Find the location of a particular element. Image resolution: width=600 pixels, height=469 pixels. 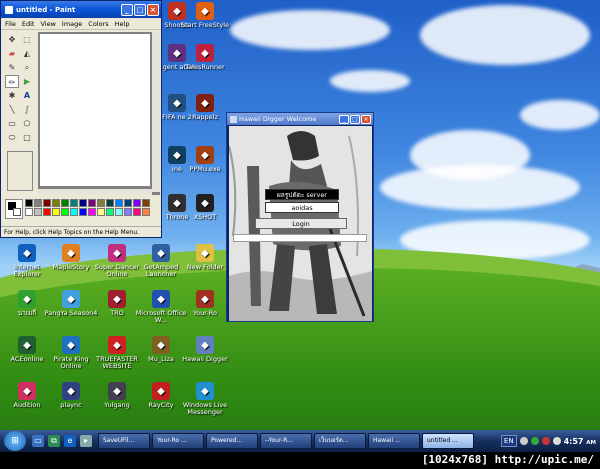

desktop-icon: ◆ Rappelz is located at coordinates (205, 107).